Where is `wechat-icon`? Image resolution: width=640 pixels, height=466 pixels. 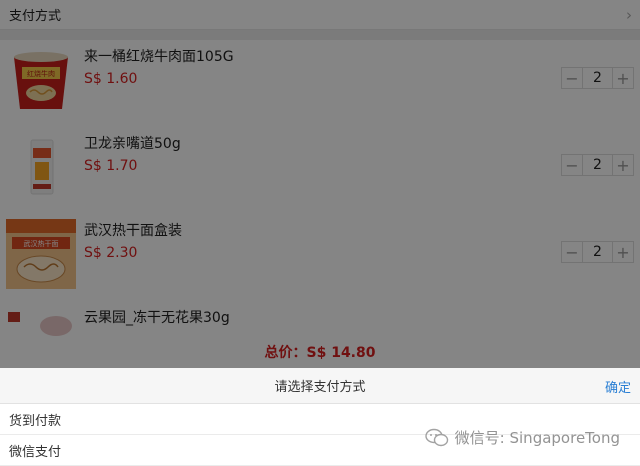
wechat-icon is located at coordinates (436, 437).